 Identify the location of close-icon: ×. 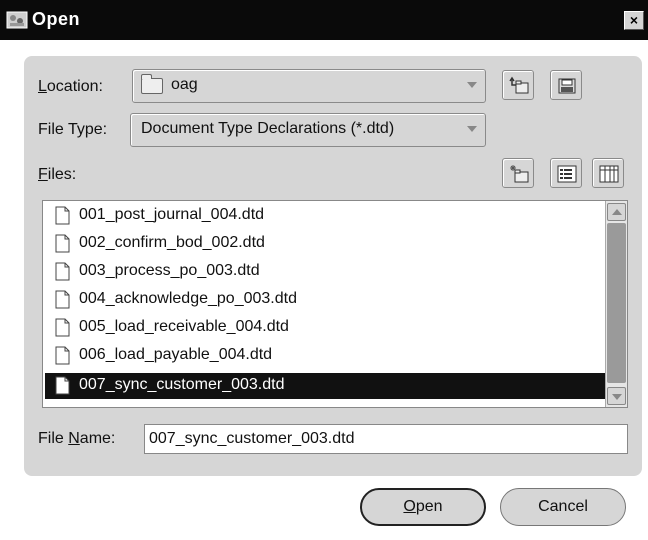
(634, 20).